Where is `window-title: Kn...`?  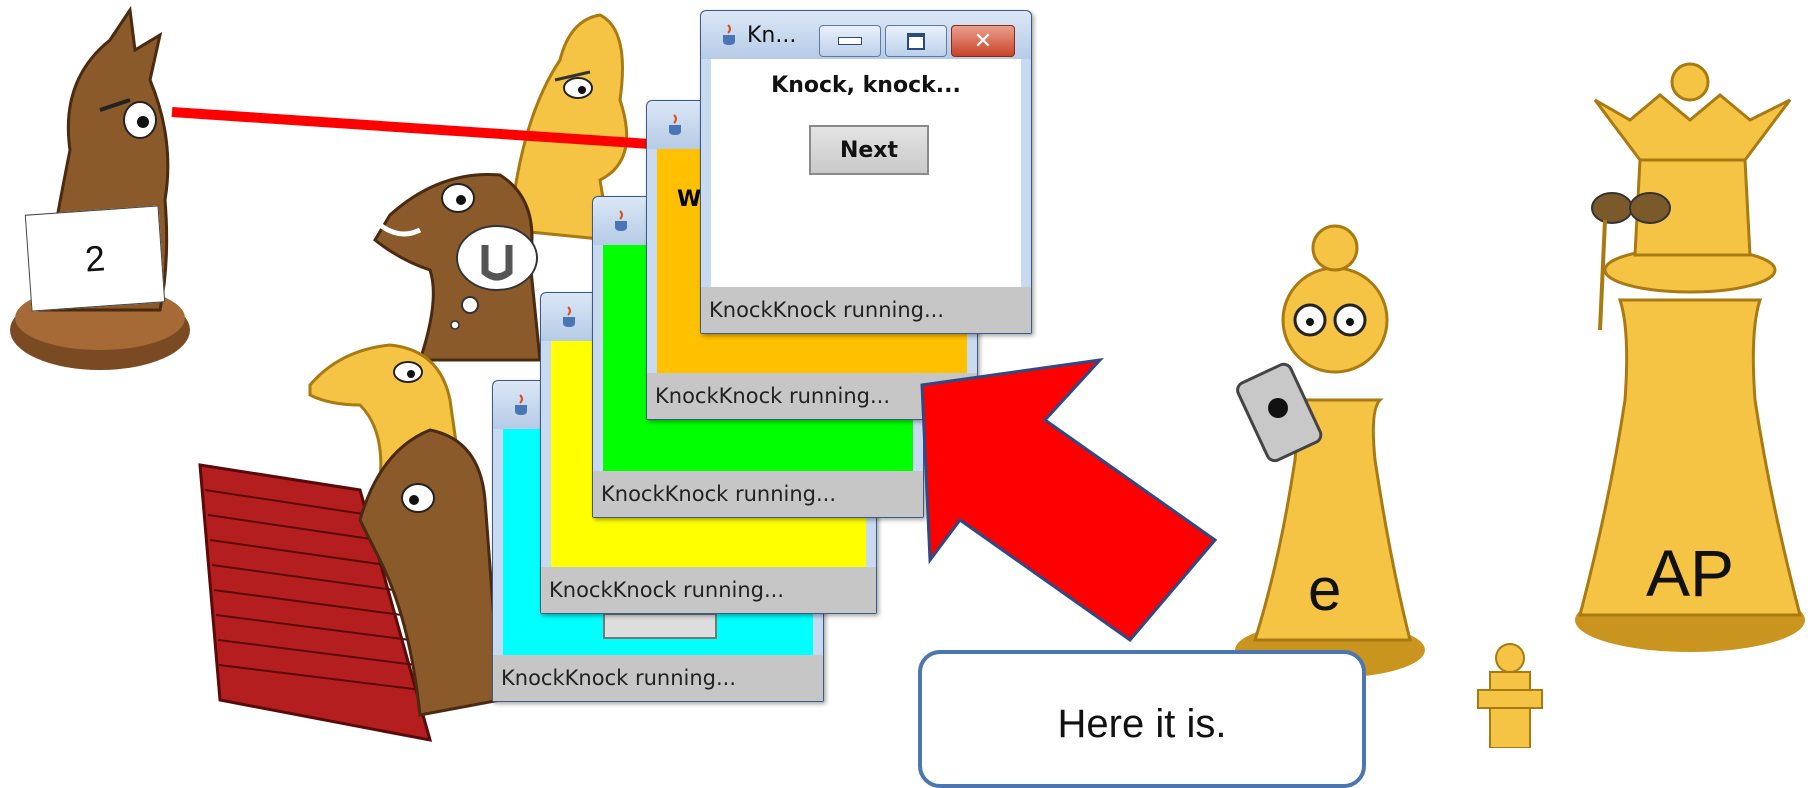
window-title: Kn... is located at coordinates (772, 35).